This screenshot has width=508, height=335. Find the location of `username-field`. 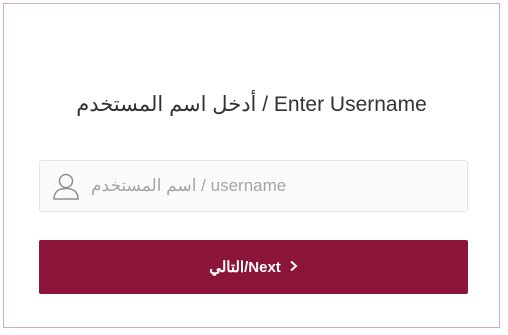

username-field is located at coordinates (253, 186).